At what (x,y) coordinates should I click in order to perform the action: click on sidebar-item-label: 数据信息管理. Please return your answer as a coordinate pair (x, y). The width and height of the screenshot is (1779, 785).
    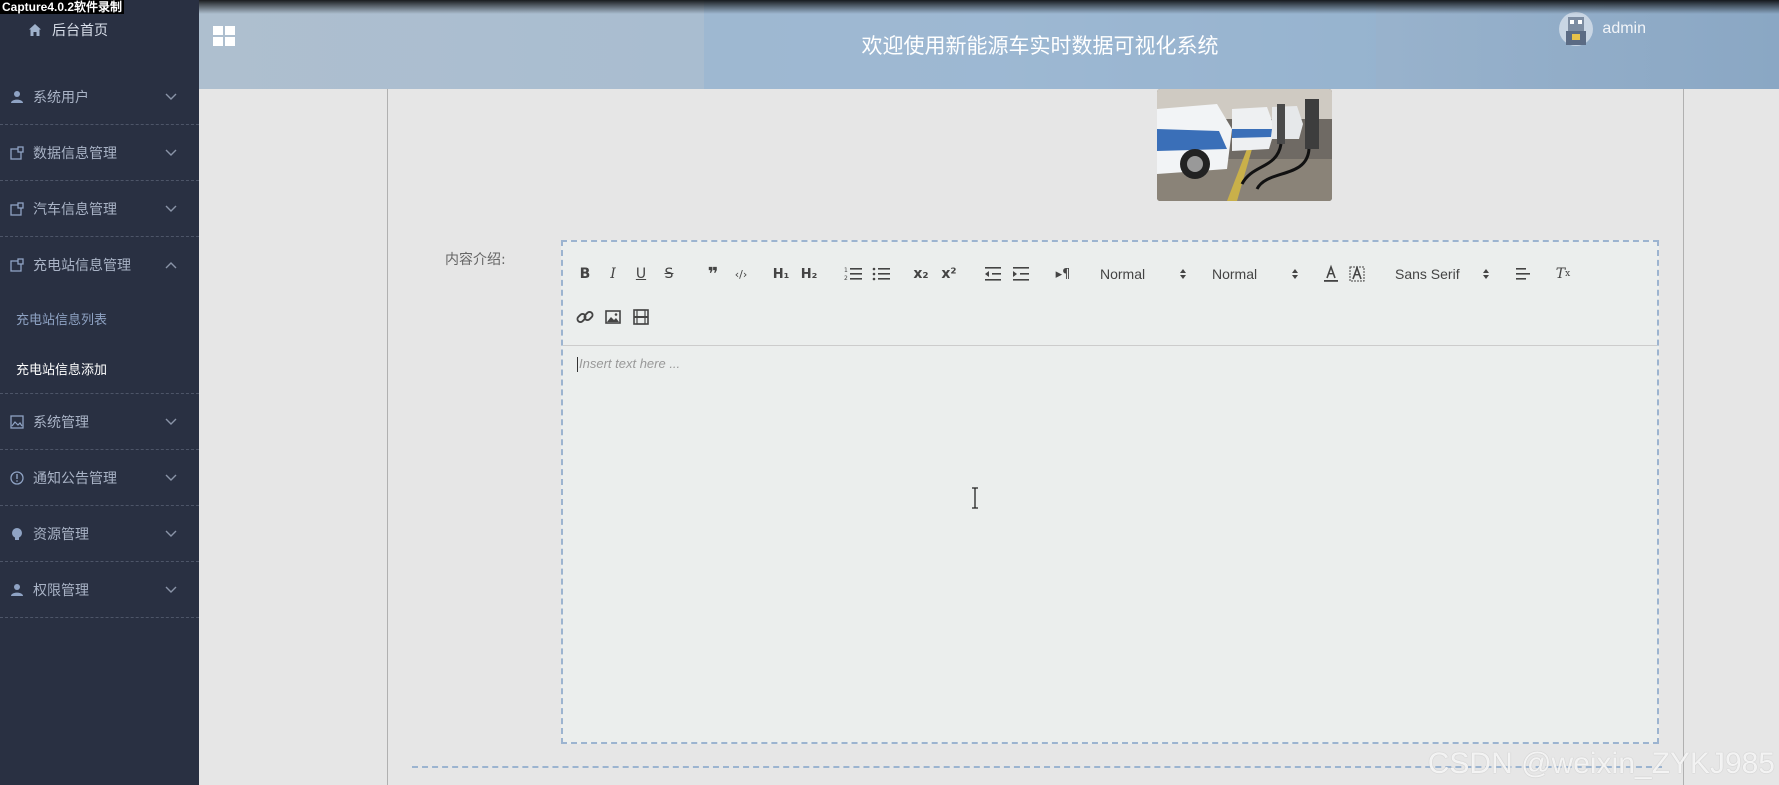
    Looking at the image, I should click on (75, 153).